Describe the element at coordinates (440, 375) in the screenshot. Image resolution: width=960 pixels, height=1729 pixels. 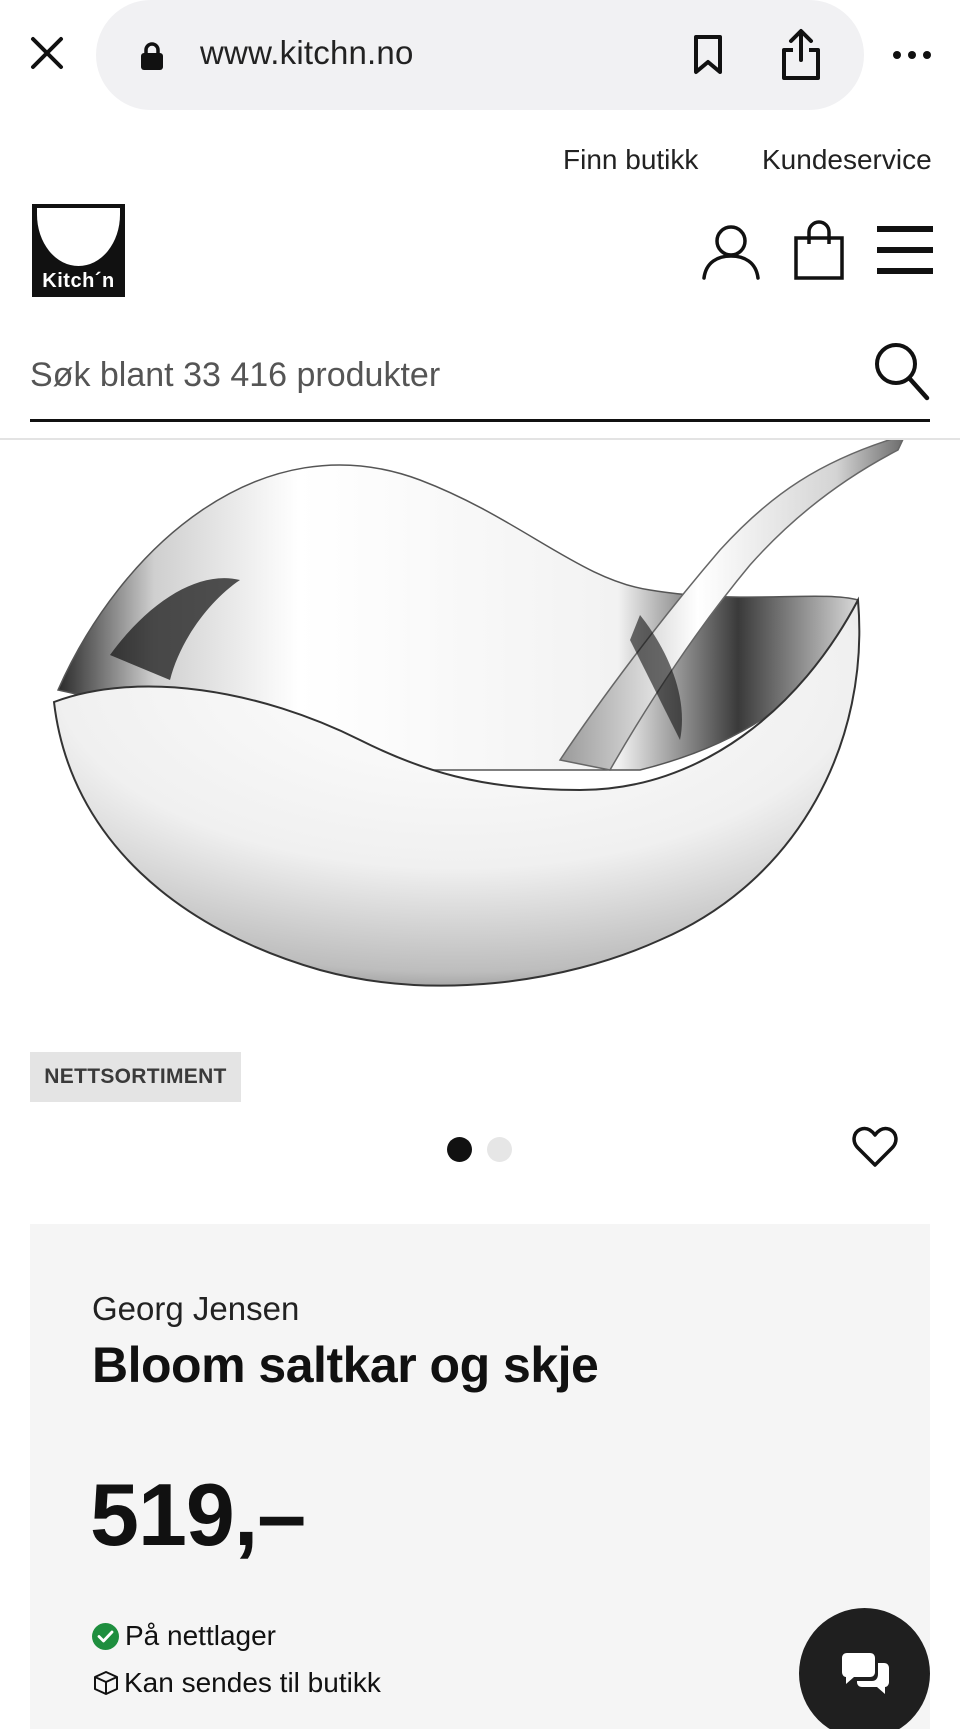
I see `search-input` at that location.